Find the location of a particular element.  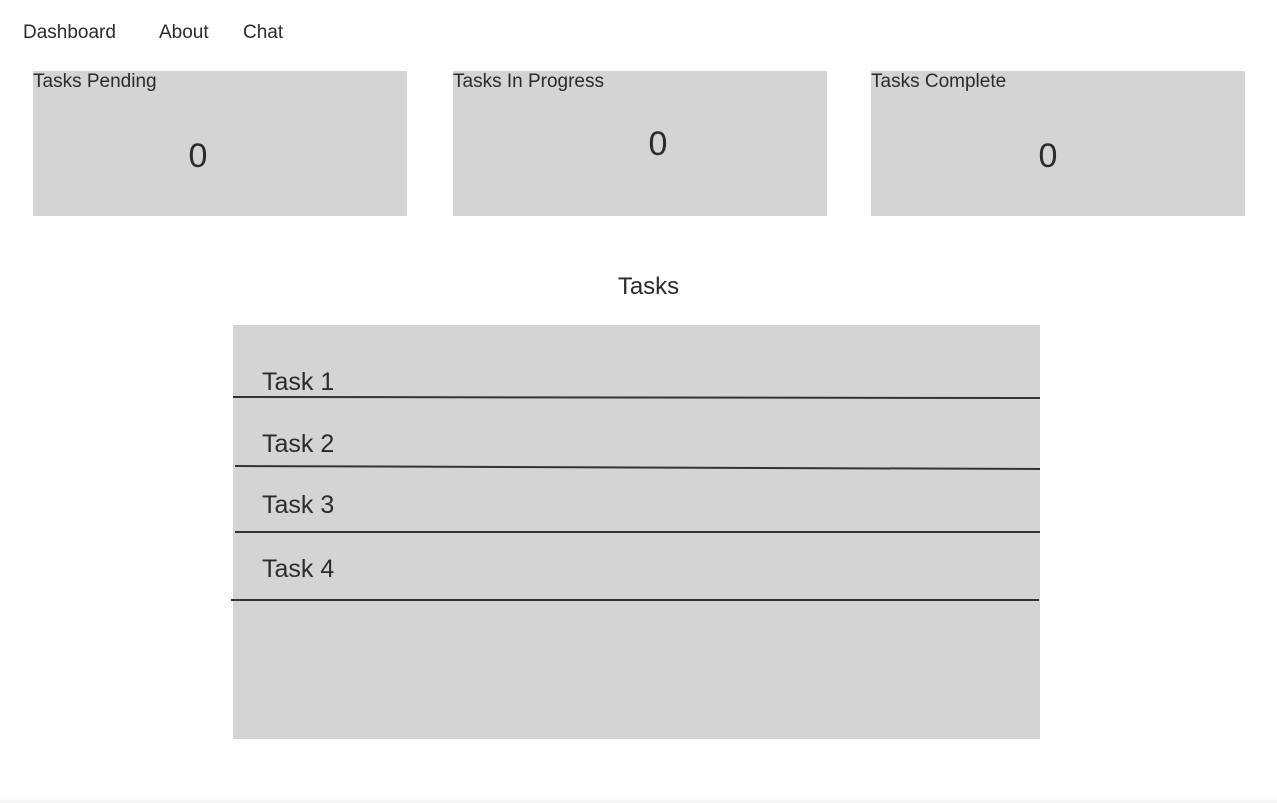

task-list-item: Task 4 is located at coordinates (636, 568).